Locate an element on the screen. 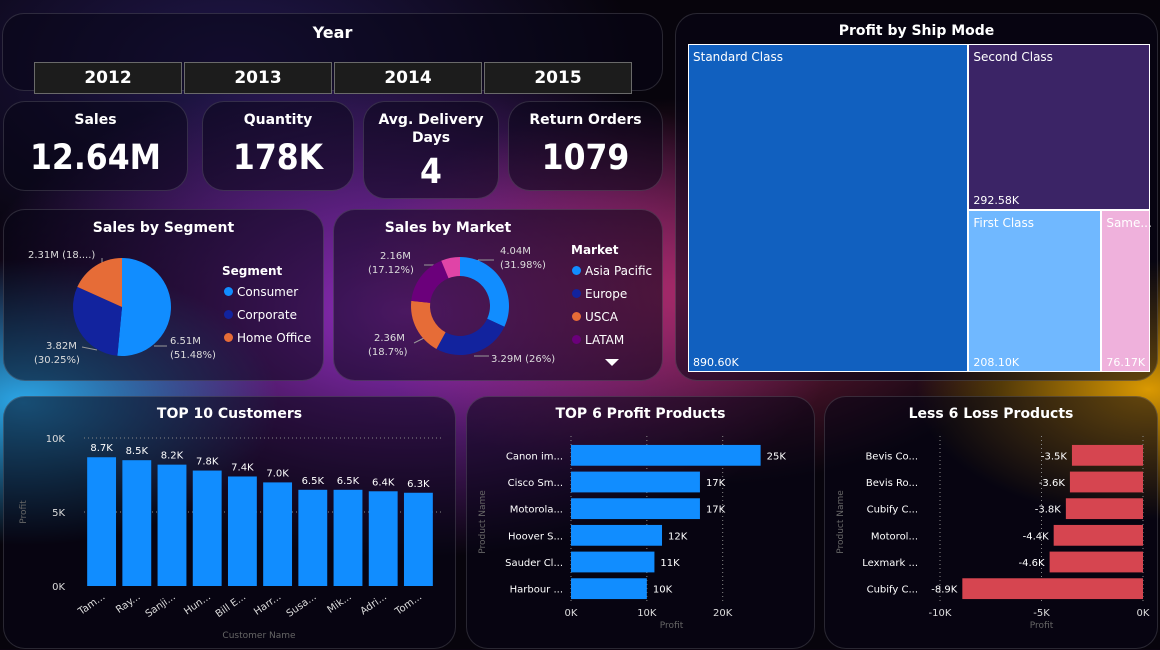 The image size is (1160, 650). year-button-2015: 2015 is located at coordinates (558, 78).